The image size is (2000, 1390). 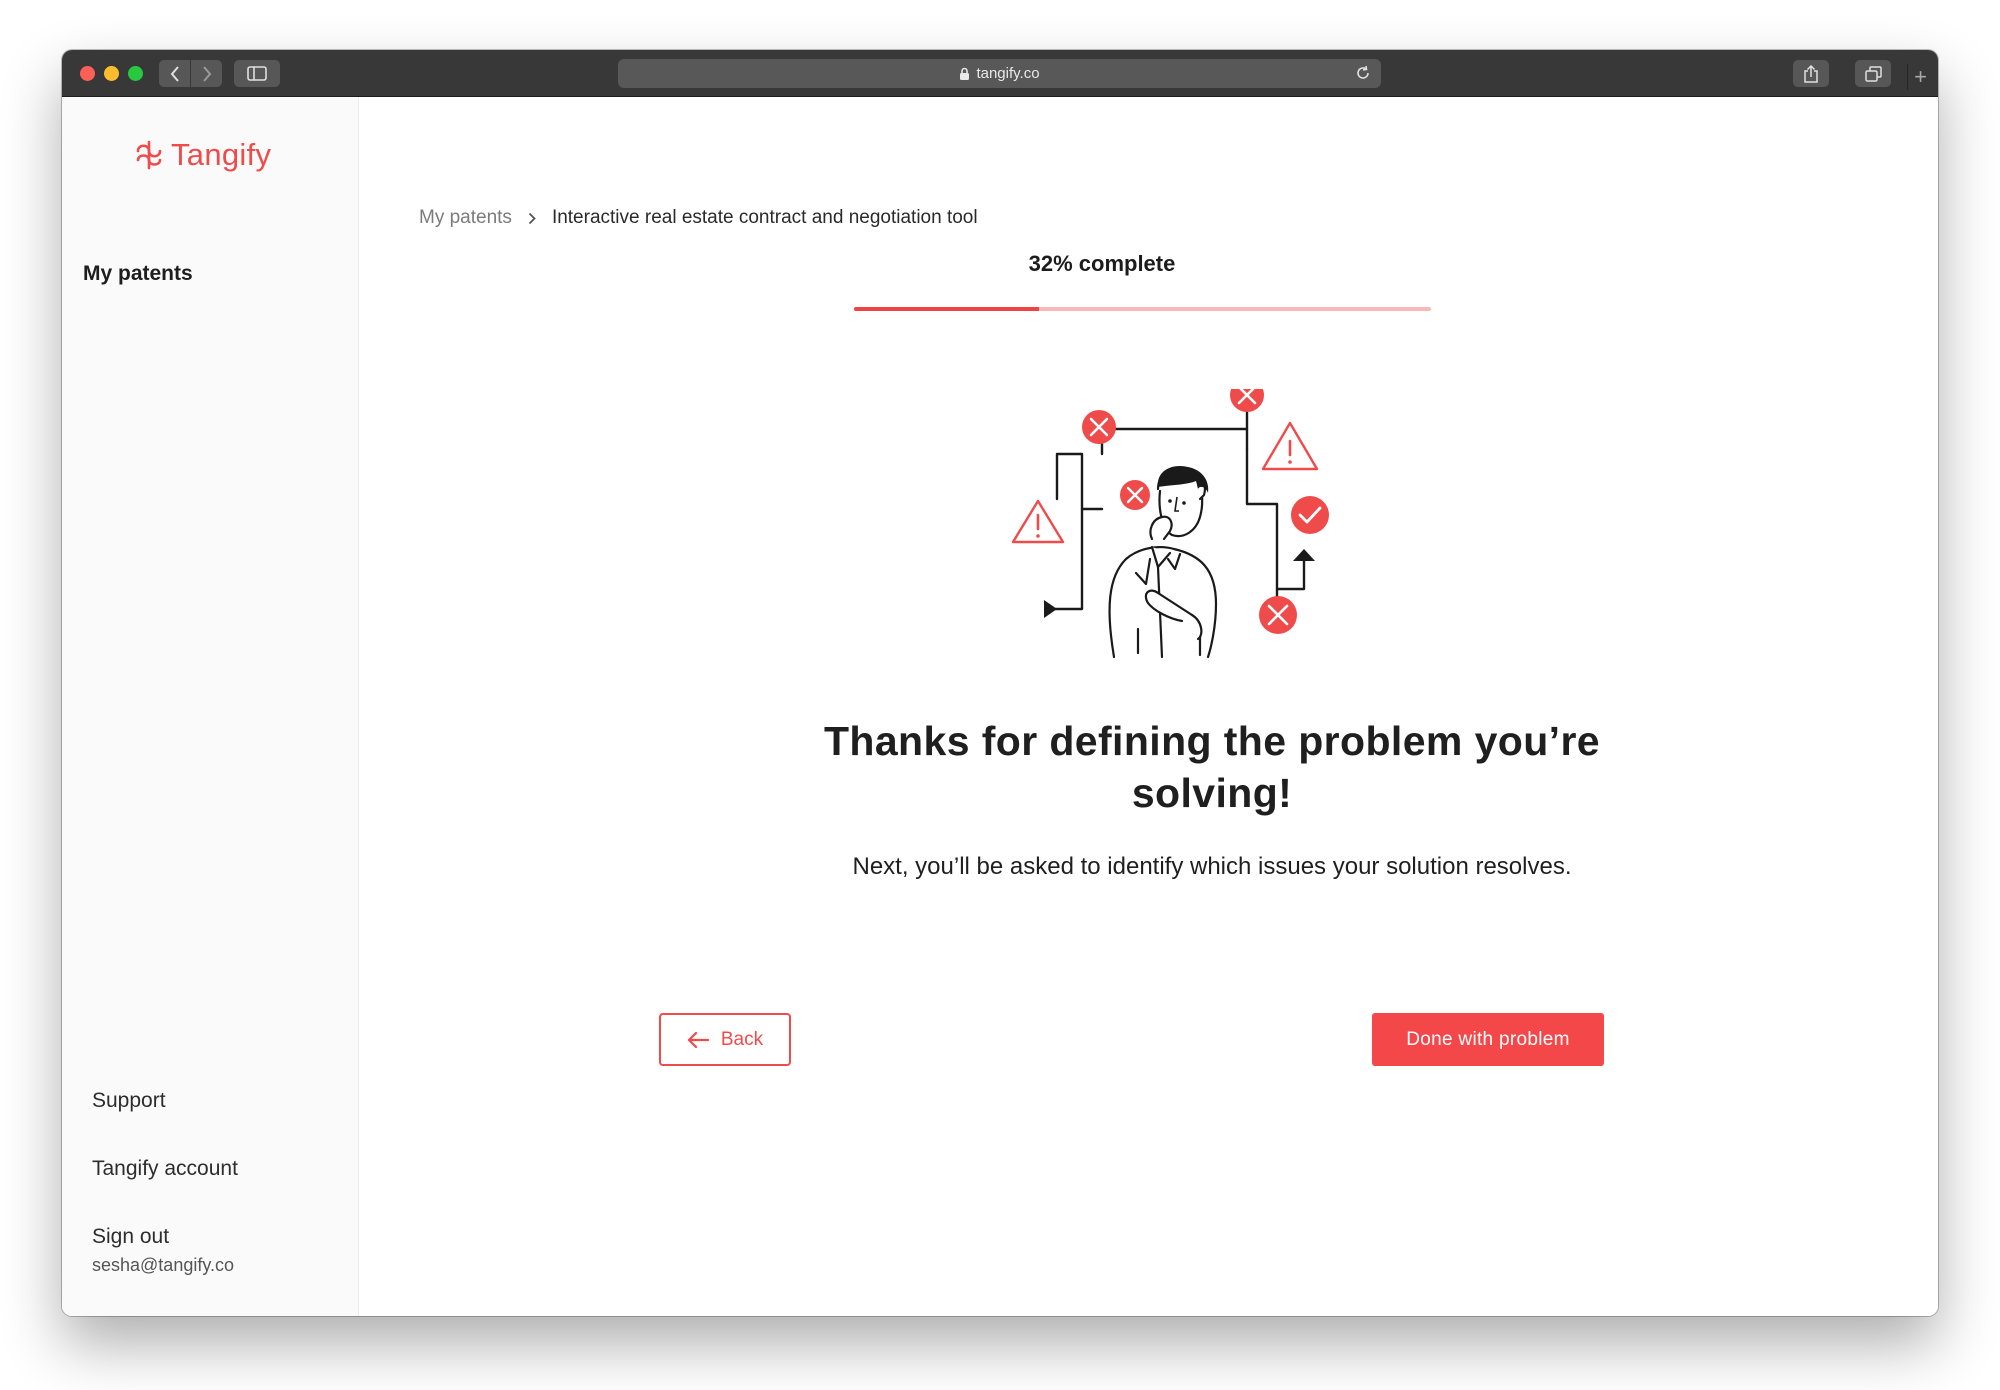 I want to click on tangify-logo: Tangify, so click(x=203, y=155).